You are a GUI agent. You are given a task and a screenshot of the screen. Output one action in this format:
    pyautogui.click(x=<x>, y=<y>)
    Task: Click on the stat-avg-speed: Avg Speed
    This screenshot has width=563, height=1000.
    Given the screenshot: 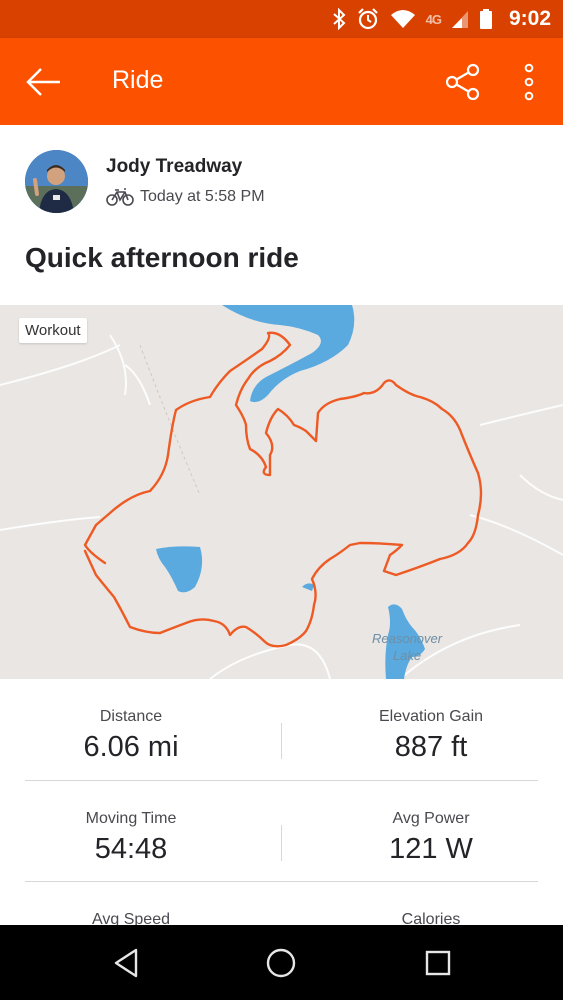 What is the action you would take?
    pyautogui.click(x=131, y=903)
    